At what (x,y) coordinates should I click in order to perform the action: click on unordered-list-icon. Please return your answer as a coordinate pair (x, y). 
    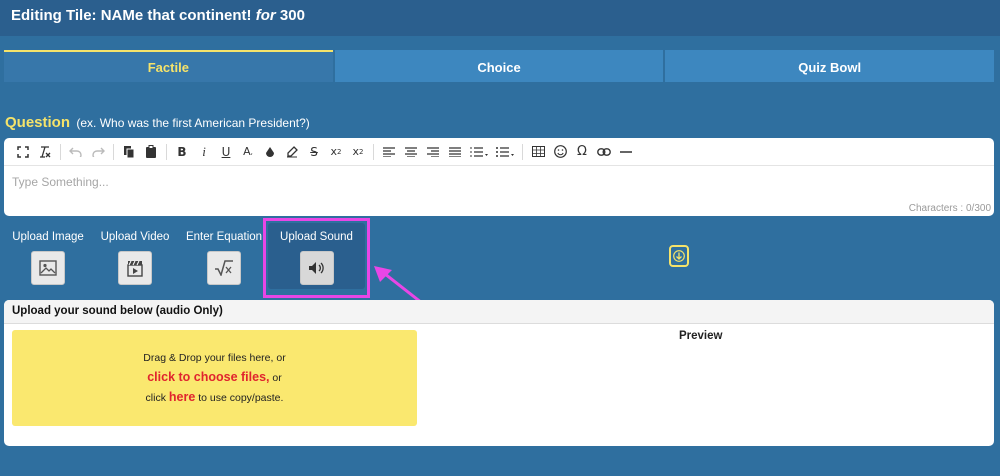
    Looking at the image, I should click on (505, 152).